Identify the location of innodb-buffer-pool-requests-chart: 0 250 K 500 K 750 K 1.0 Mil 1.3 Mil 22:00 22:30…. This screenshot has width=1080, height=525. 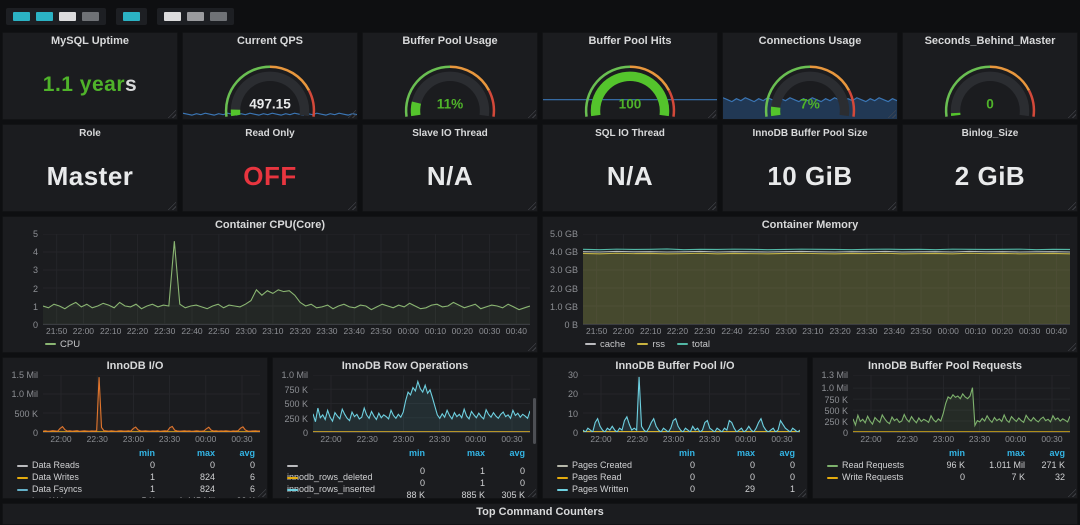
(945, 434).